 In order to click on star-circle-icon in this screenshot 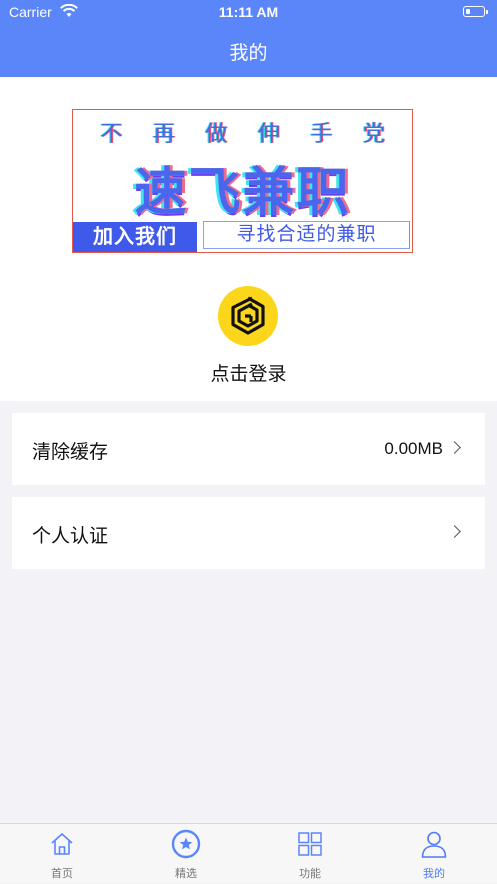, I will do `click(186, 844)`.